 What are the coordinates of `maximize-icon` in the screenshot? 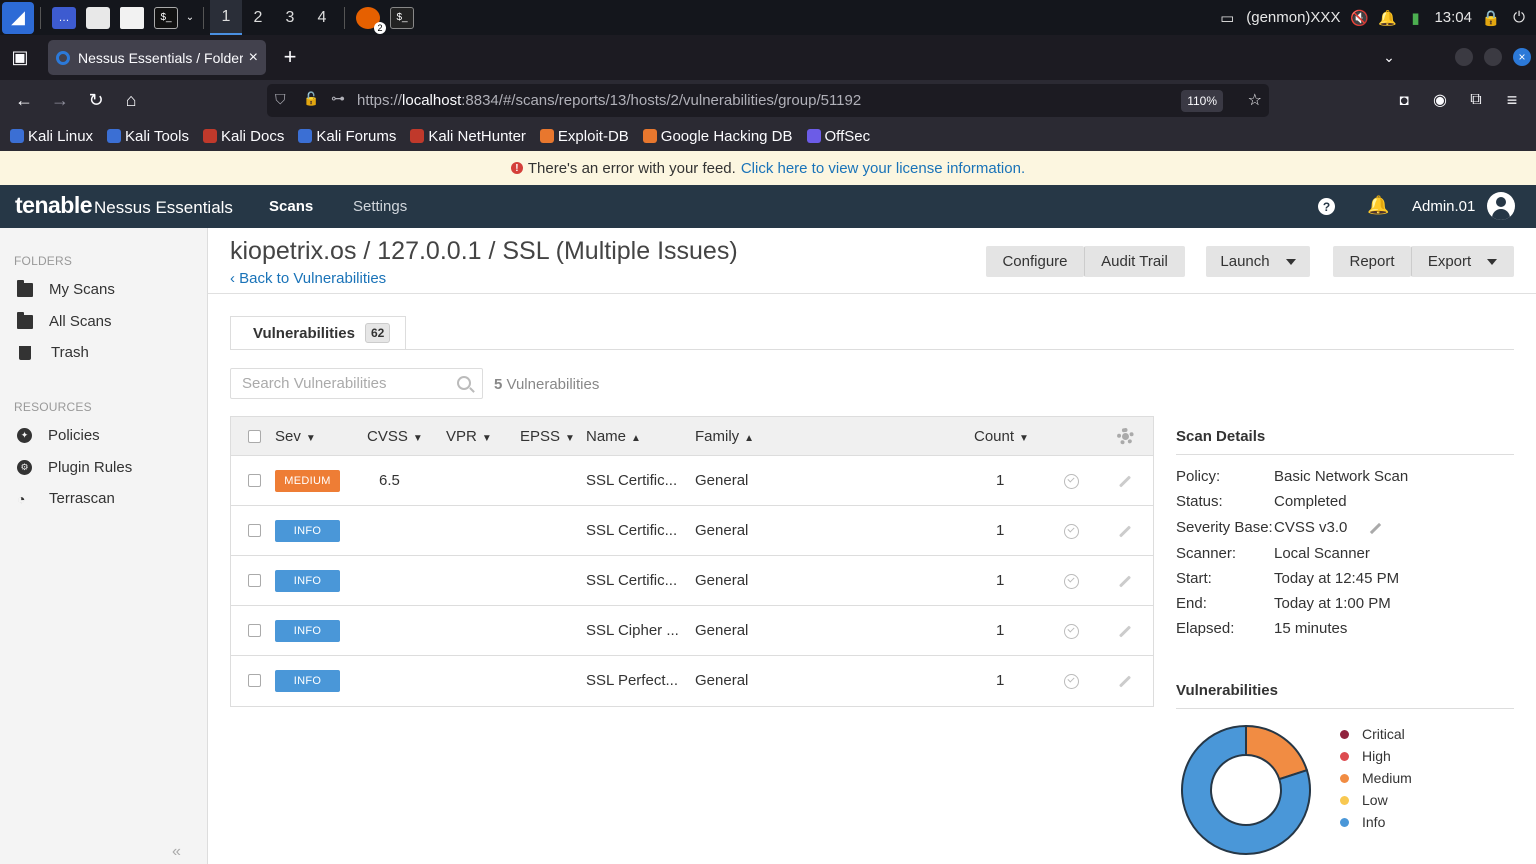 It's located at (1493, 57).